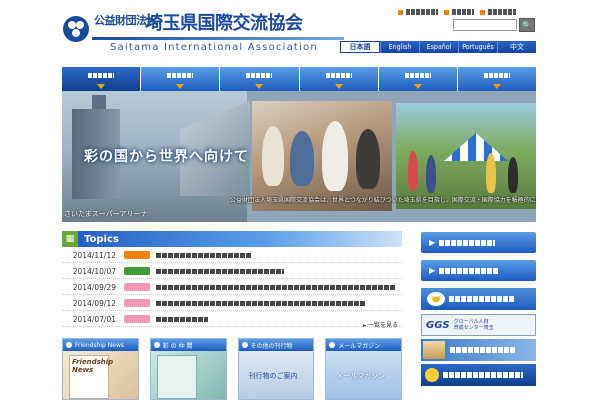  Describe the element at coordinates (76, 29) in the screenshot. I see `association-logo-icon` at that location.